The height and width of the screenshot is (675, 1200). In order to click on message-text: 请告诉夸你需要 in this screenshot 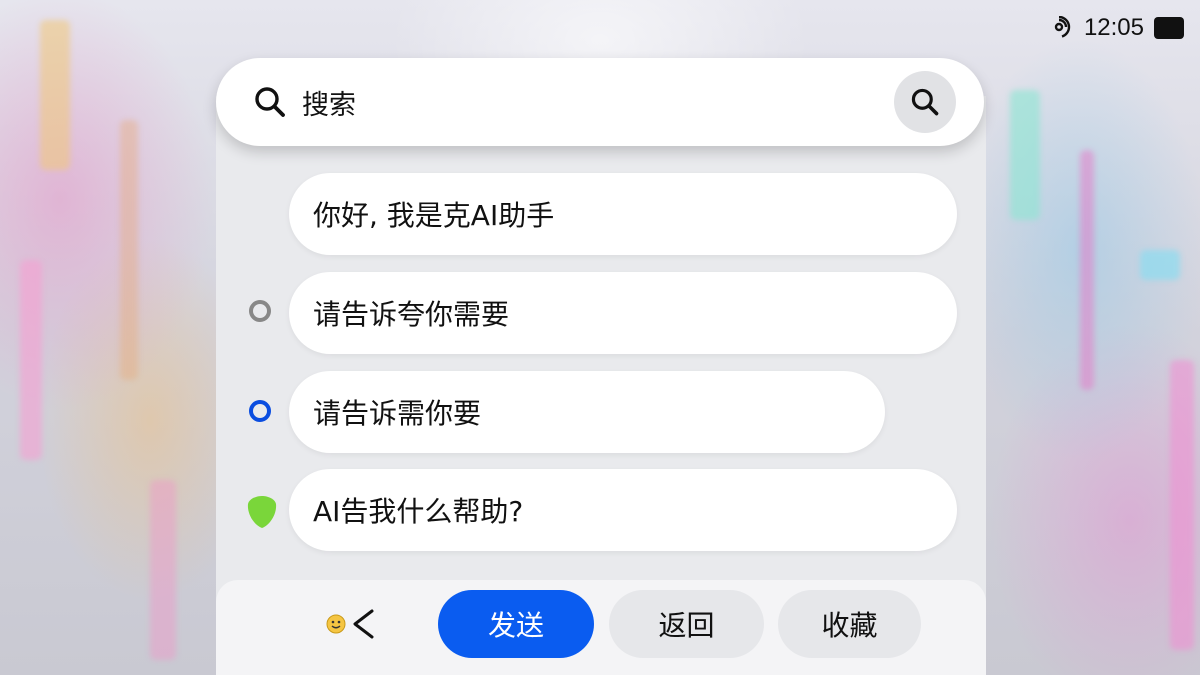, I will do `click(411, 314)`.